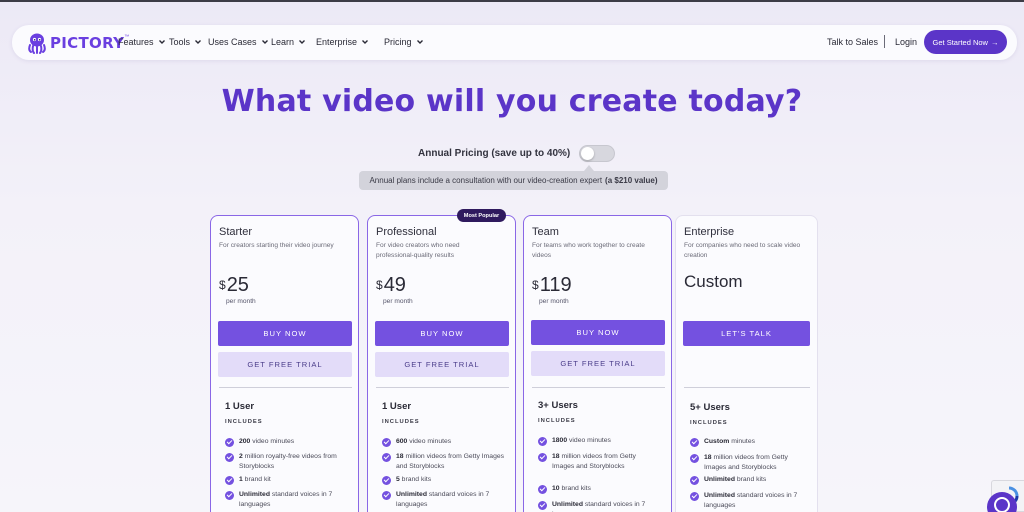  I want to click on get-started-label: Get Started Now, so click(960, 42).